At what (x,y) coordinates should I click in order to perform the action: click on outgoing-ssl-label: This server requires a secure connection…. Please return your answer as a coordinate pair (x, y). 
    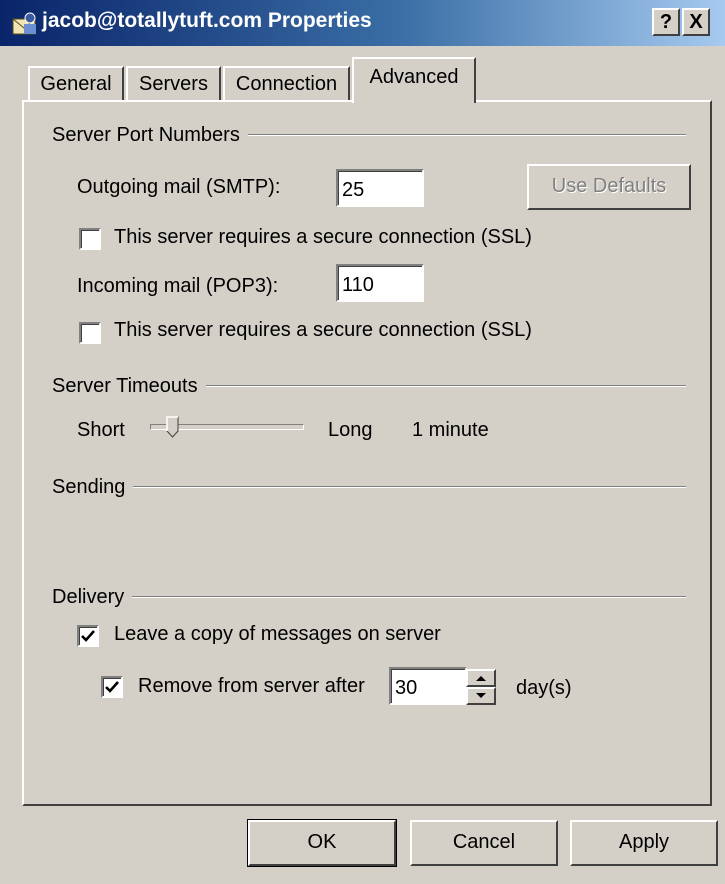
    Looking at the image, I should click on (323, 237).